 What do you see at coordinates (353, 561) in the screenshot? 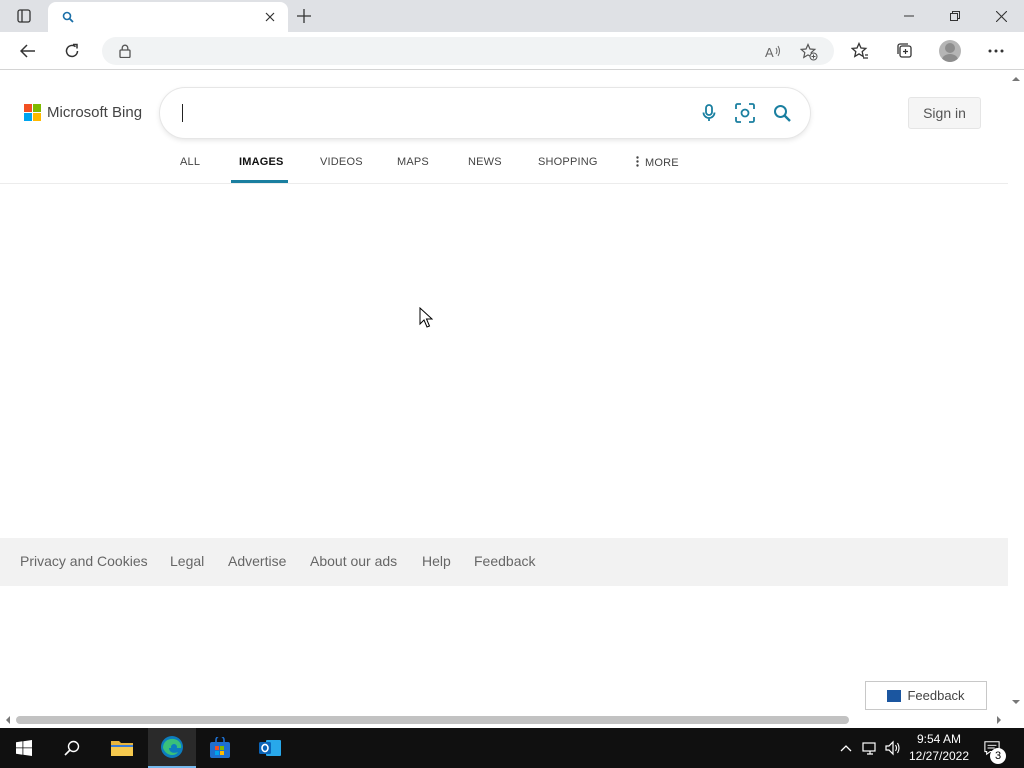
I see `footer-link-about-ads: About our ads` at bounding box center [353, 561].